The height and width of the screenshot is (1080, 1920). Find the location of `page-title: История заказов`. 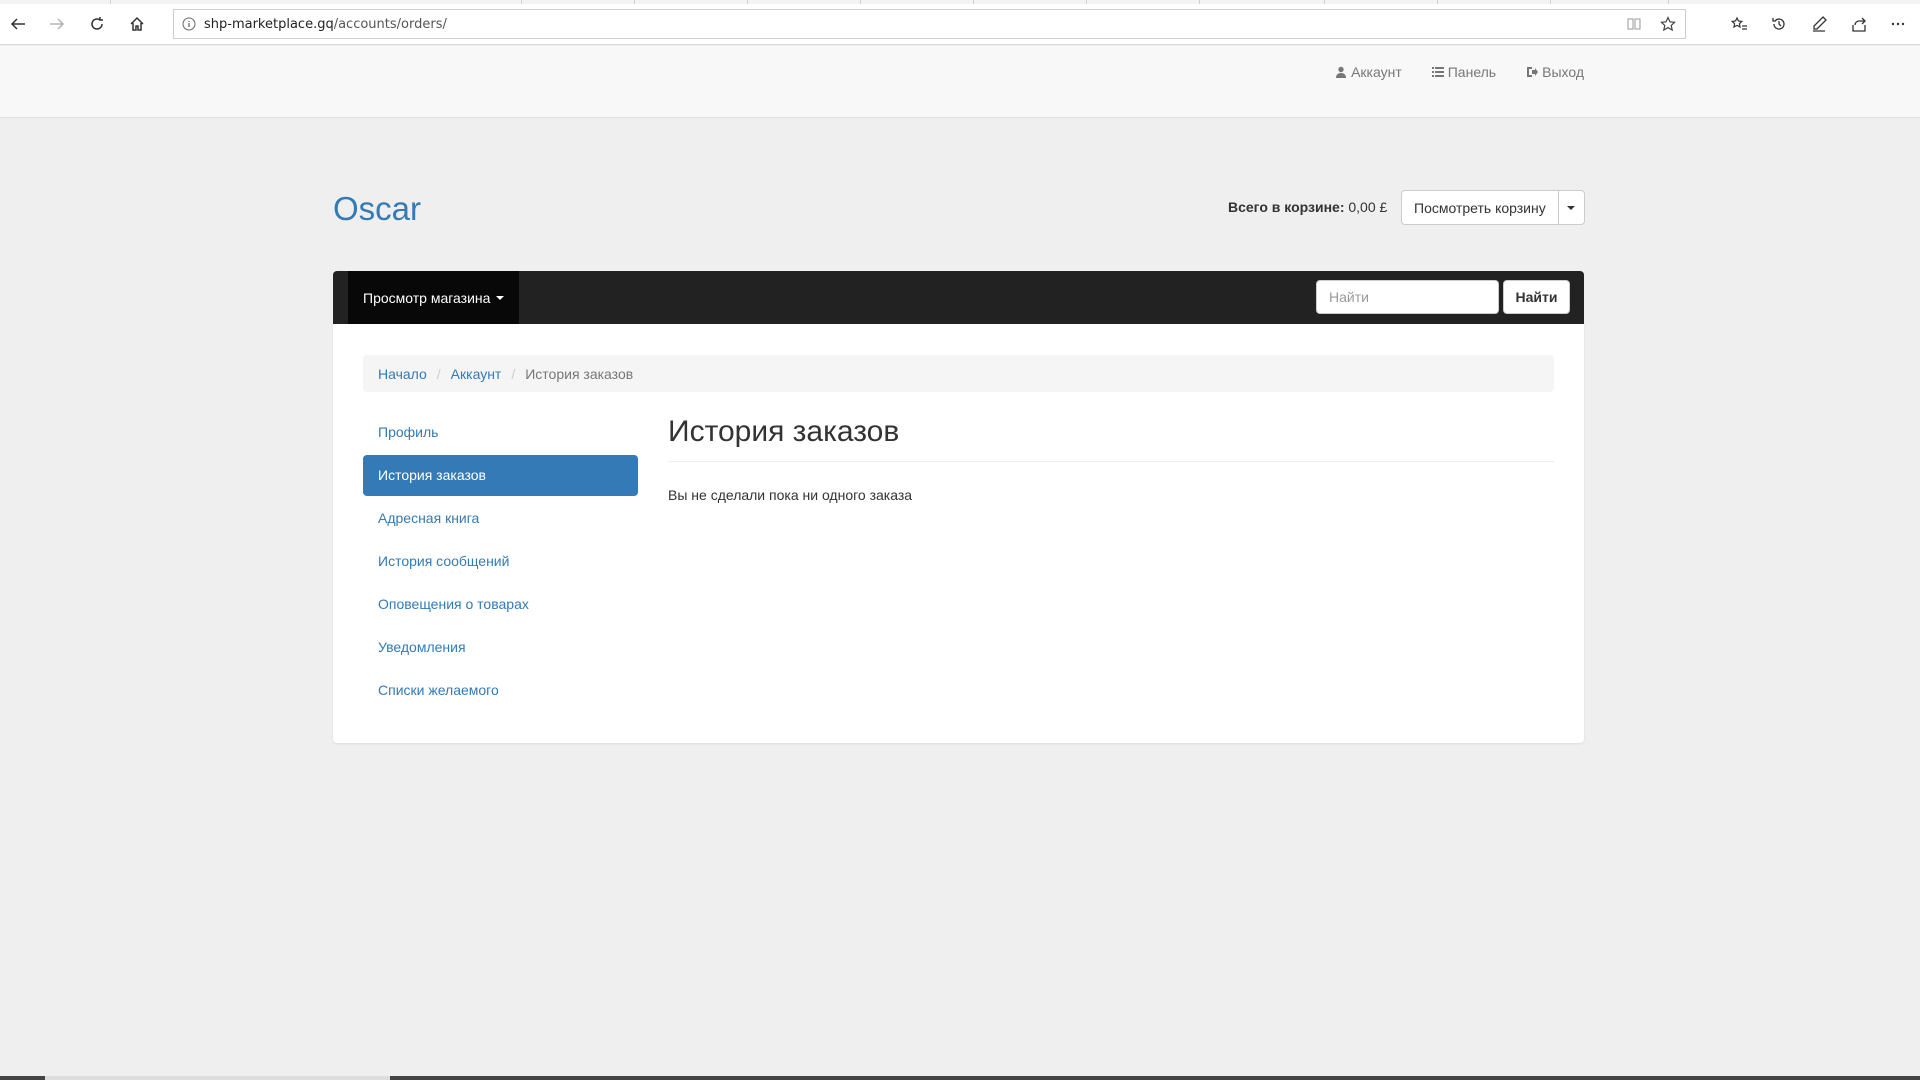

page-title: История заказов is located at coordinates (784, 431).